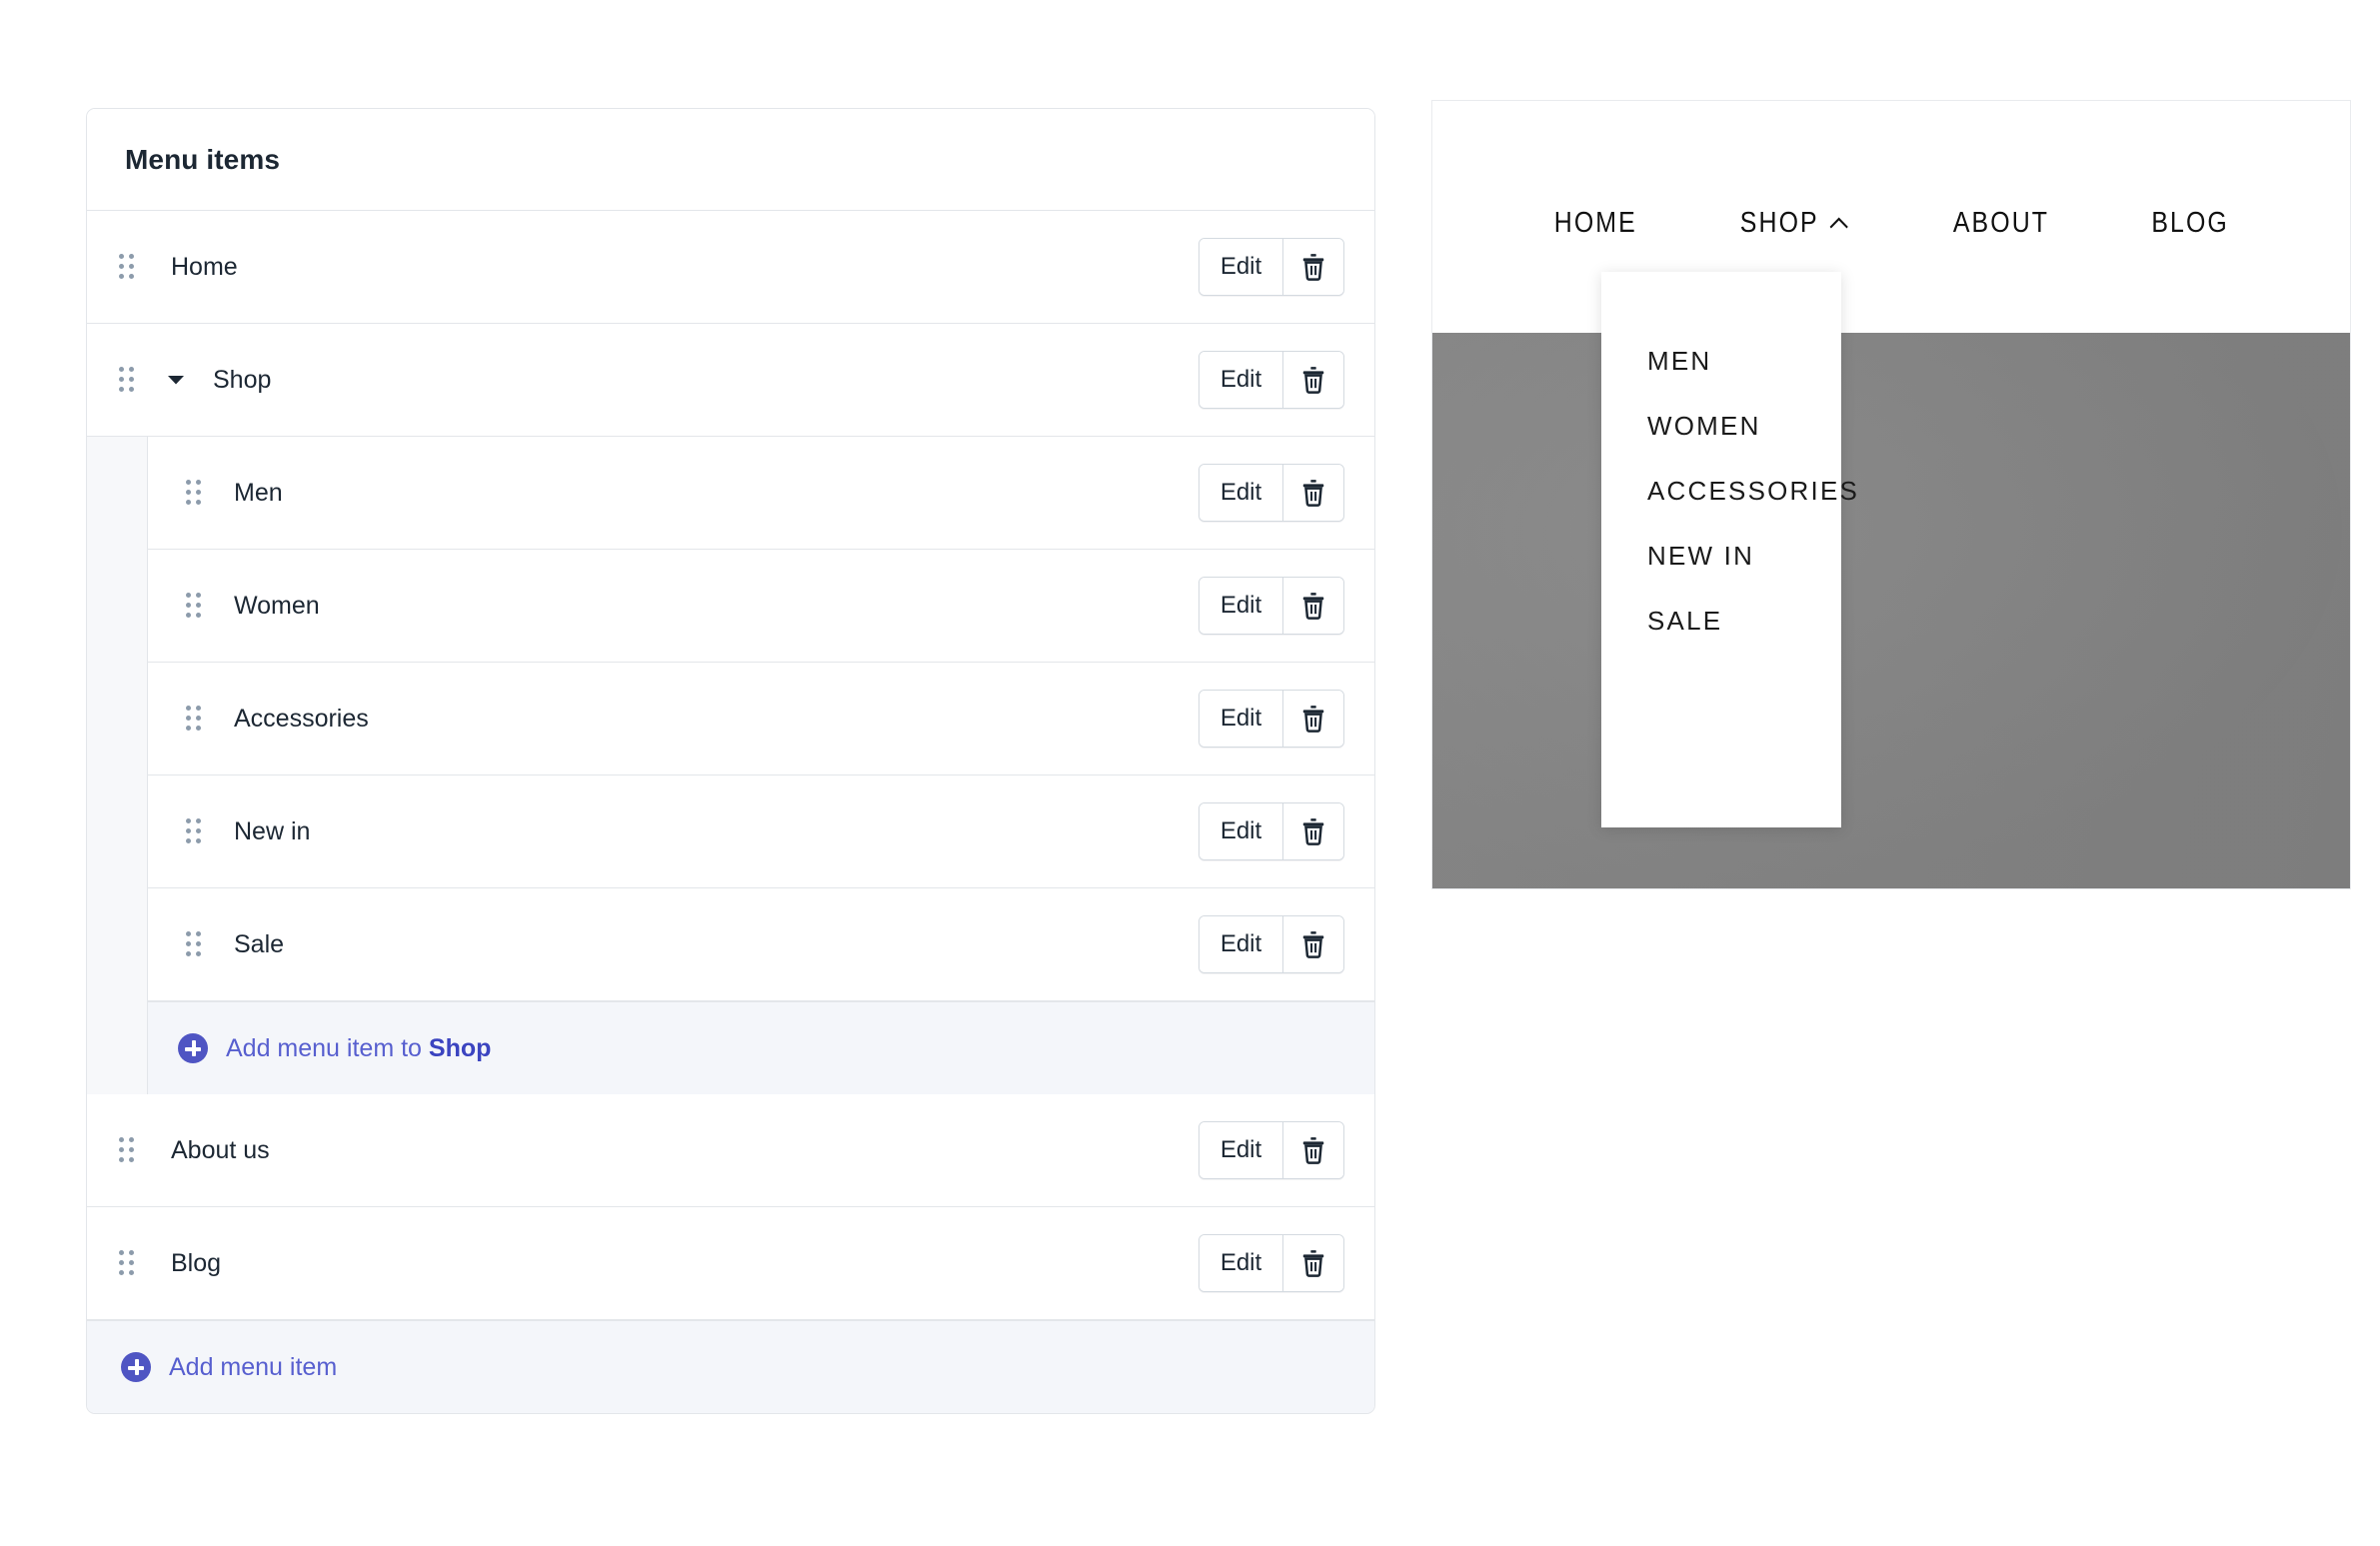 The width and height of the screenshot is (2380, 1546). I want to click on menu-item-row-sale: Sale Edit, so click(761, 945).